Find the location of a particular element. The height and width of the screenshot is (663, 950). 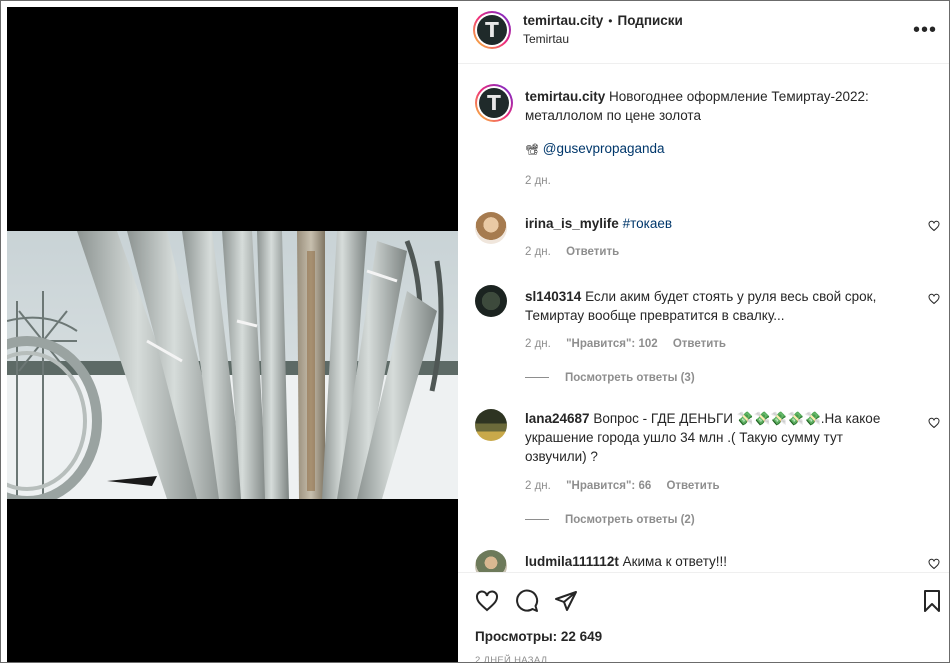

mention-link: @gusevpropaganda is located at coordinates (604, 148).